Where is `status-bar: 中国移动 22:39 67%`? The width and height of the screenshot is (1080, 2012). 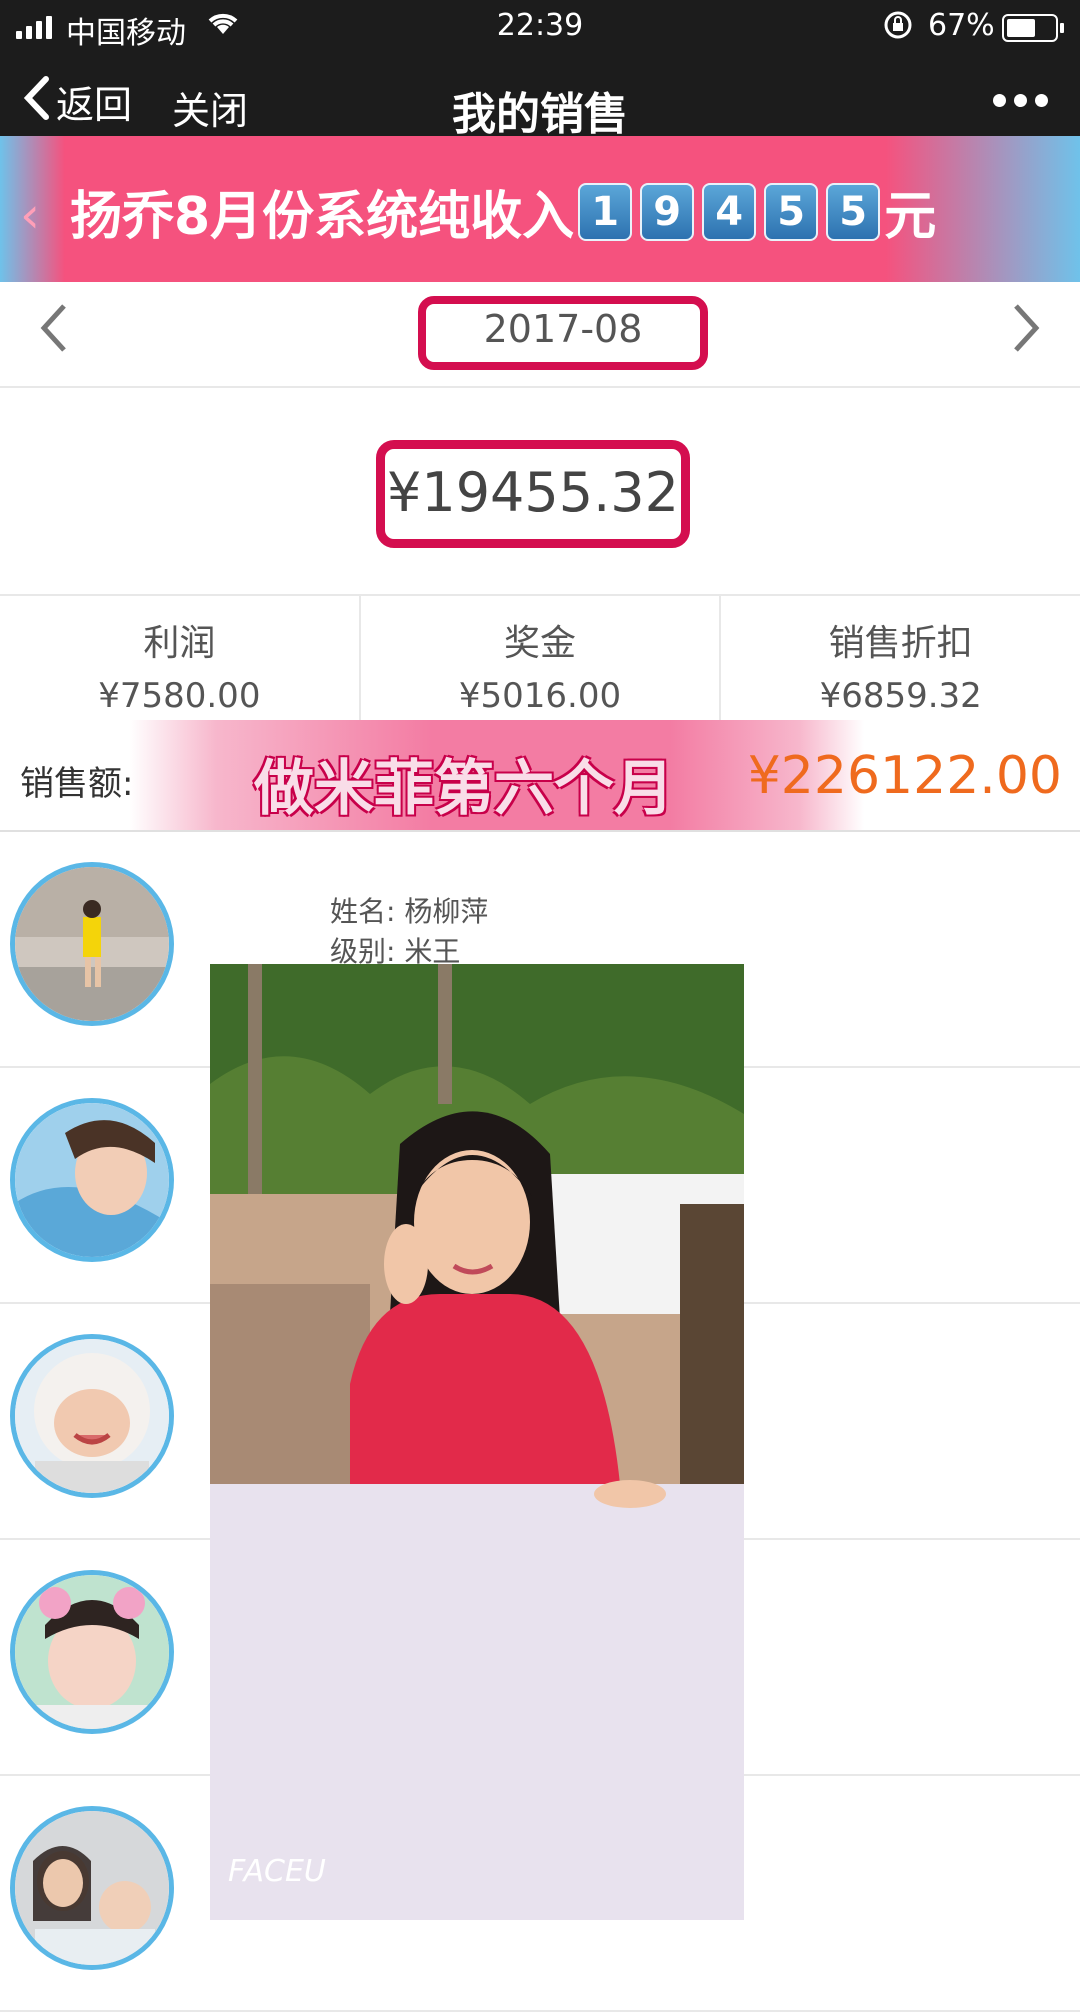 status-bar: 中国移动 22:39 67% is located at coordinates (540, 27).